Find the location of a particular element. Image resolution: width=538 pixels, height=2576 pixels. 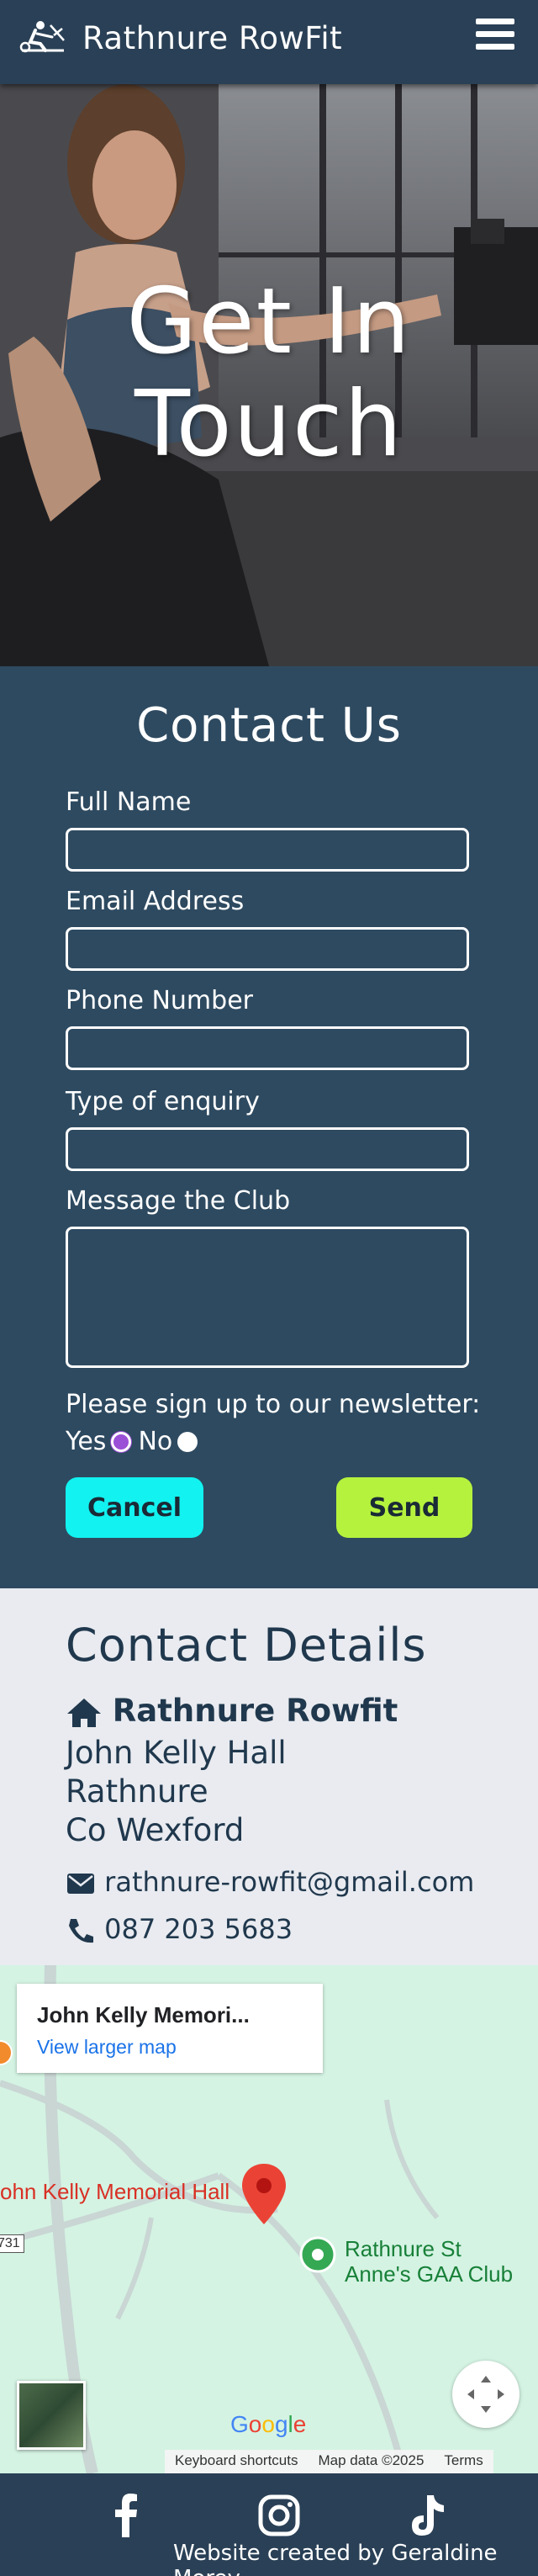

phone-row: 087 203 5683 is located at coordinates (179, 1929).